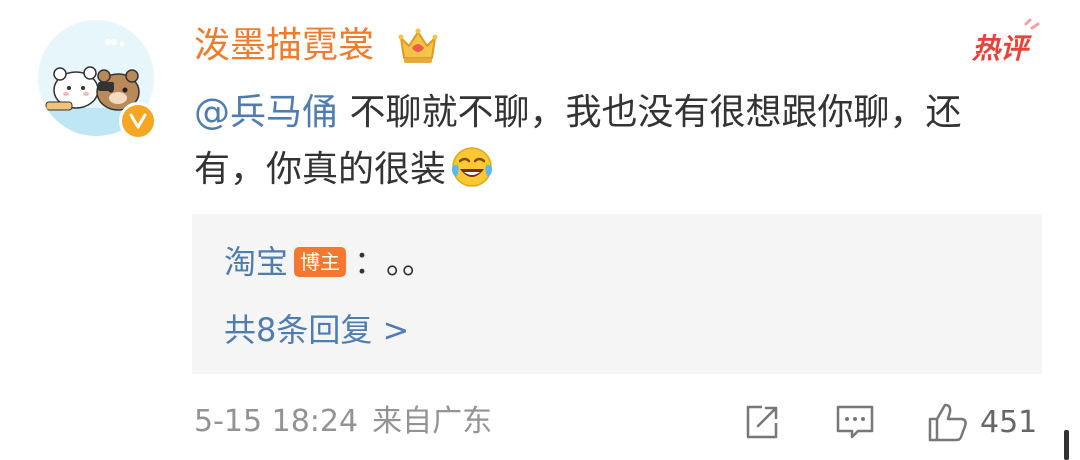  Describe the element at coordinates (472, 167) in the screenshot. I see `laugh-cry-emoji-icon` at that location.